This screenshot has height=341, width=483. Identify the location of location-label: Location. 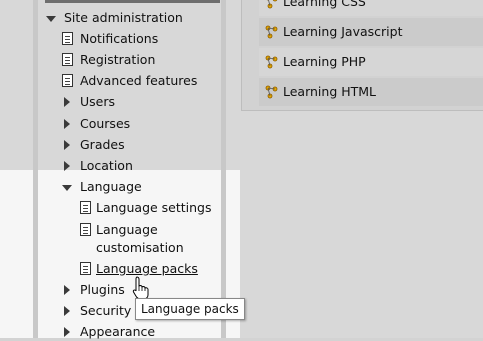
(106, 166).